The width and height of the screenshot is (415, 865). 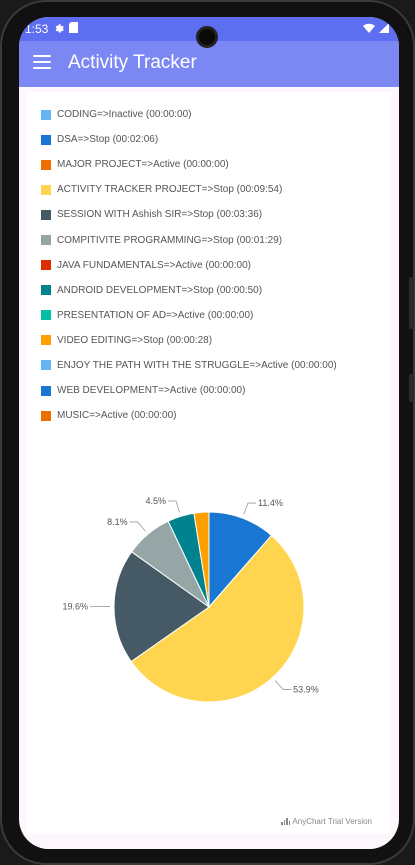 I want to click on watermark-text: AnyChart Trial Version, so click(x=332, y=821).